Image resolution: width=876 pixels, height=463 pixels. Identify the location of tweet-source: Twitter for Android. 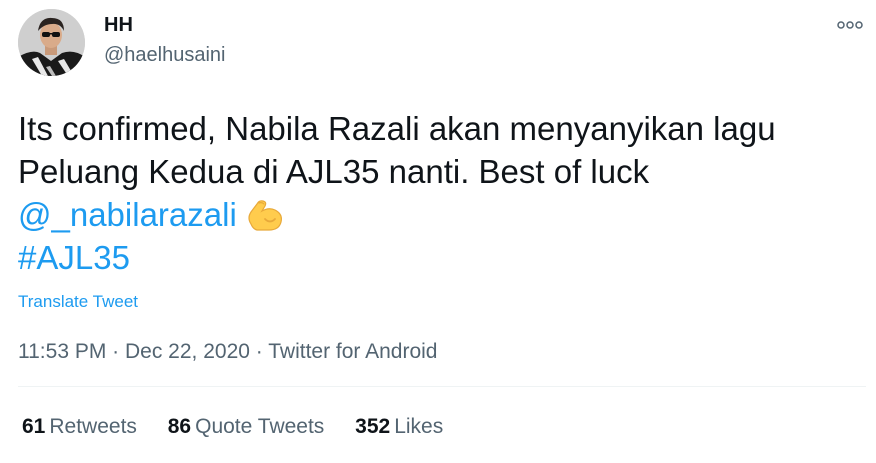
(352, 351).